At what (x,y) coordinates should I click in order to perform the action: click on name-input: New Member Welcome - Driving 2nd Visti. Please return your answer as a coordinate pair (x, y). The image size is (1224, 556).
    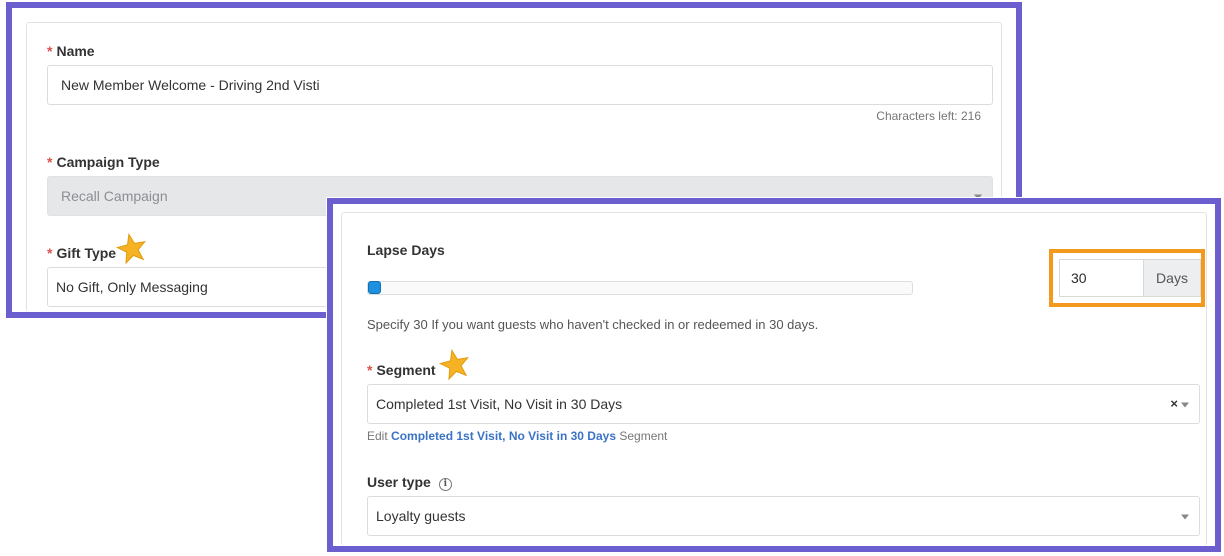
    Looking at the image, I should click on (520, 85).